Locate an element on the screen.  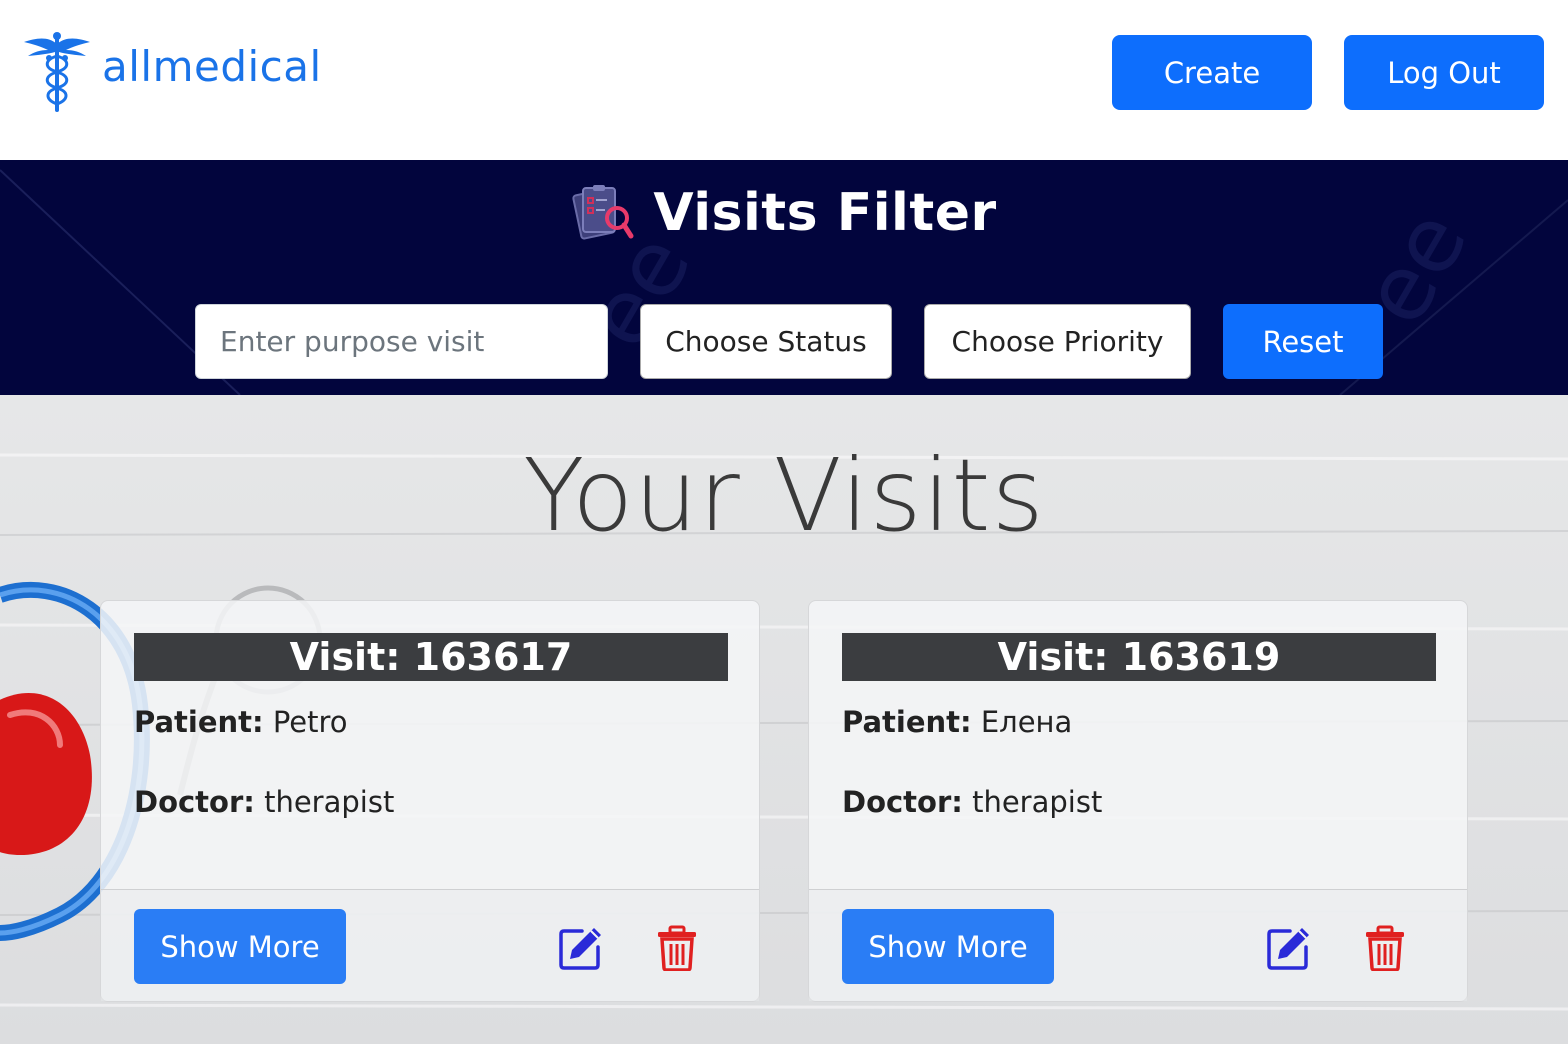
clipboard-search-icon is located at coordinates (603, 212).